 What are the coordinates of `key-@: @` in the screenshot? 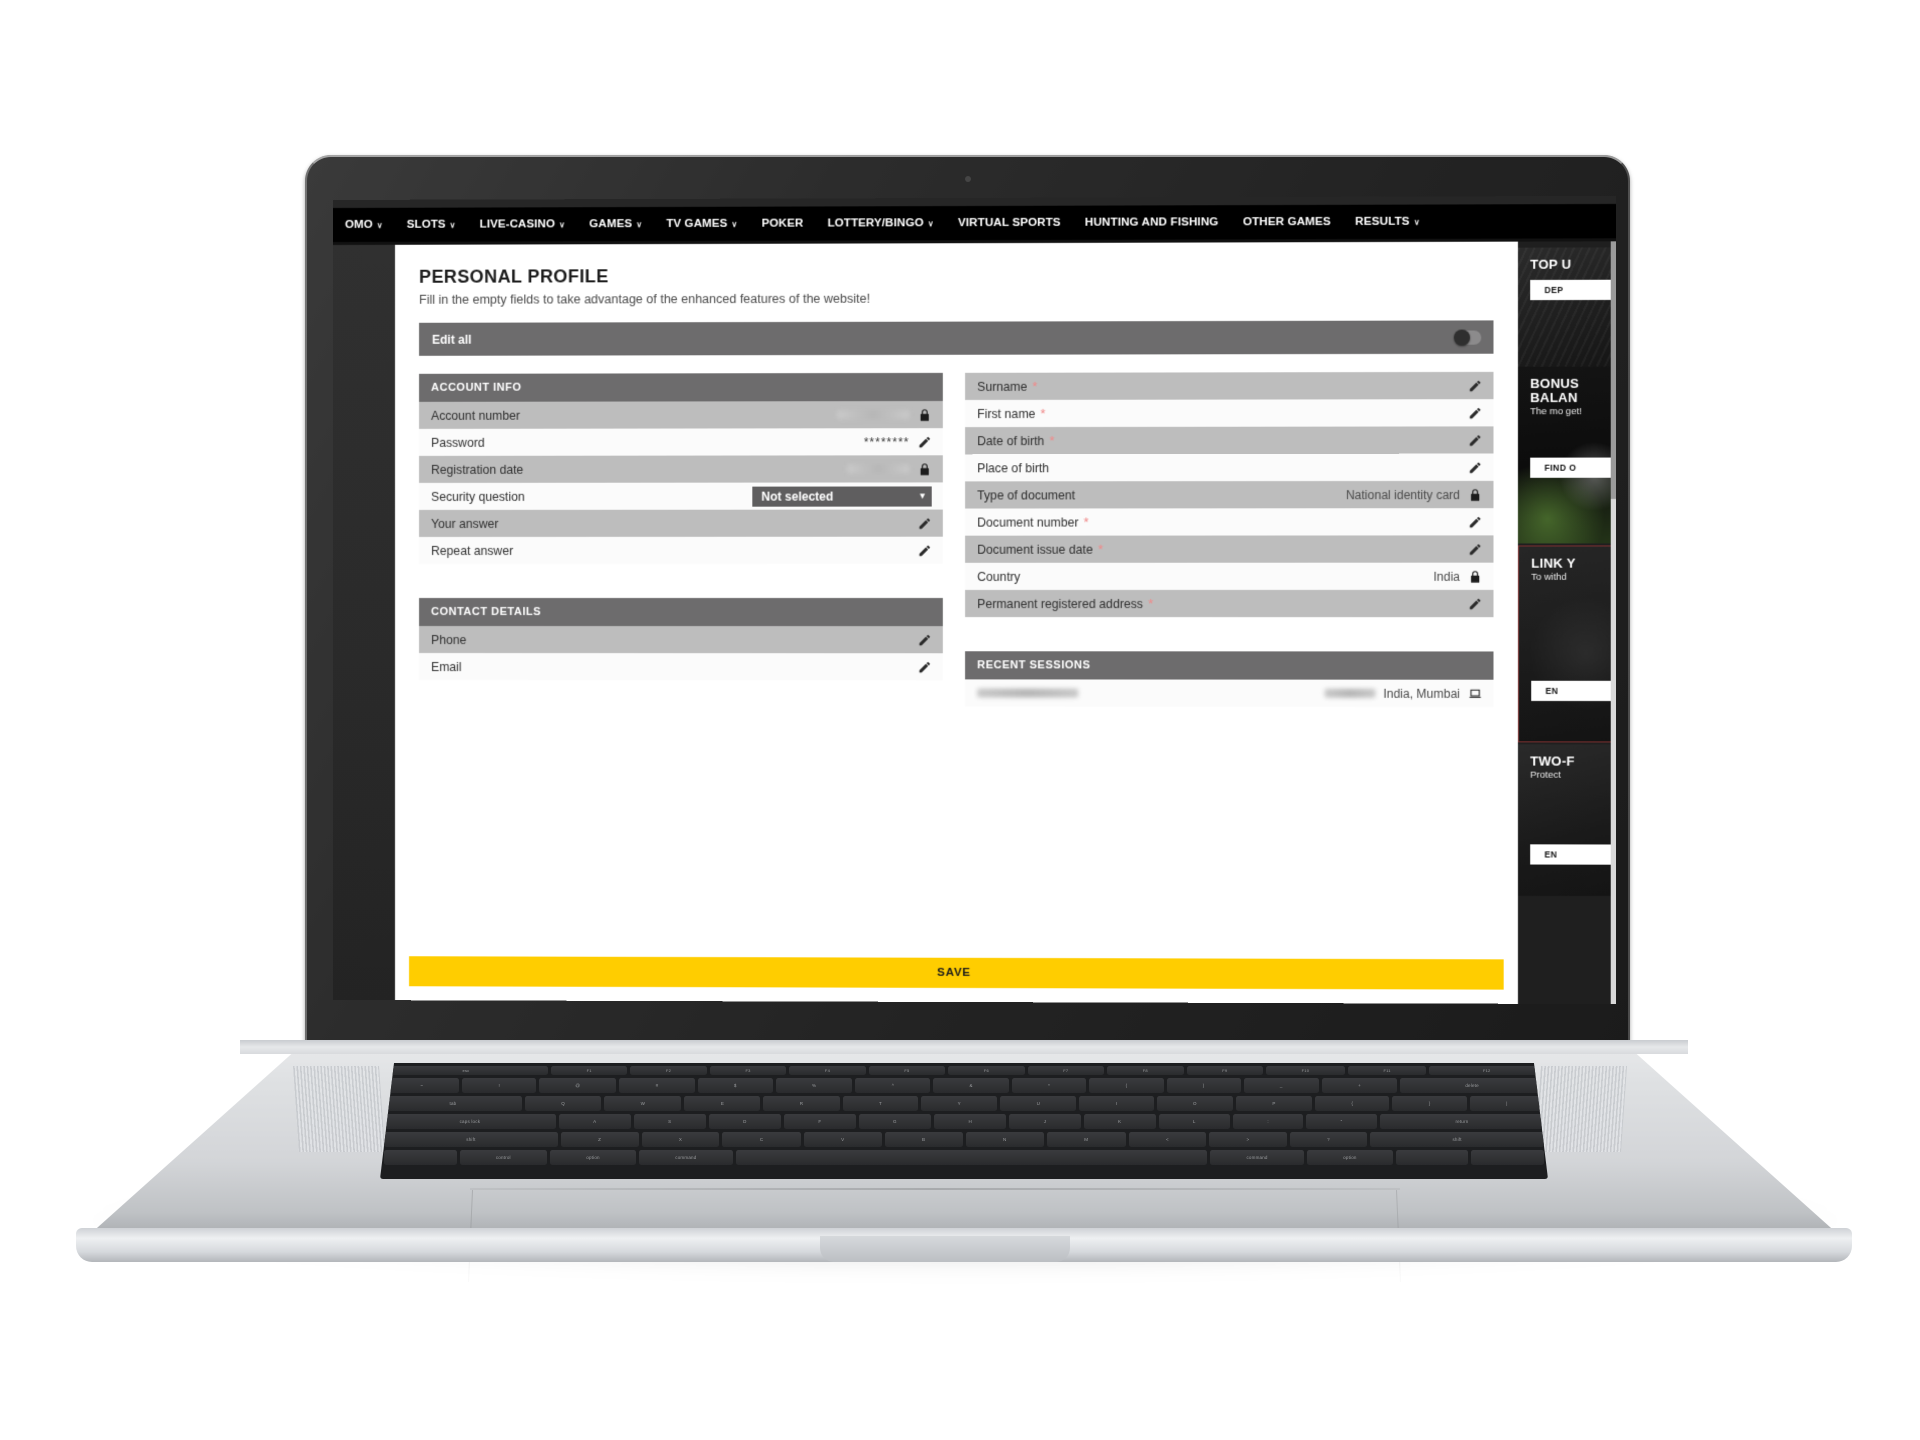 It's located at (578, 1085).